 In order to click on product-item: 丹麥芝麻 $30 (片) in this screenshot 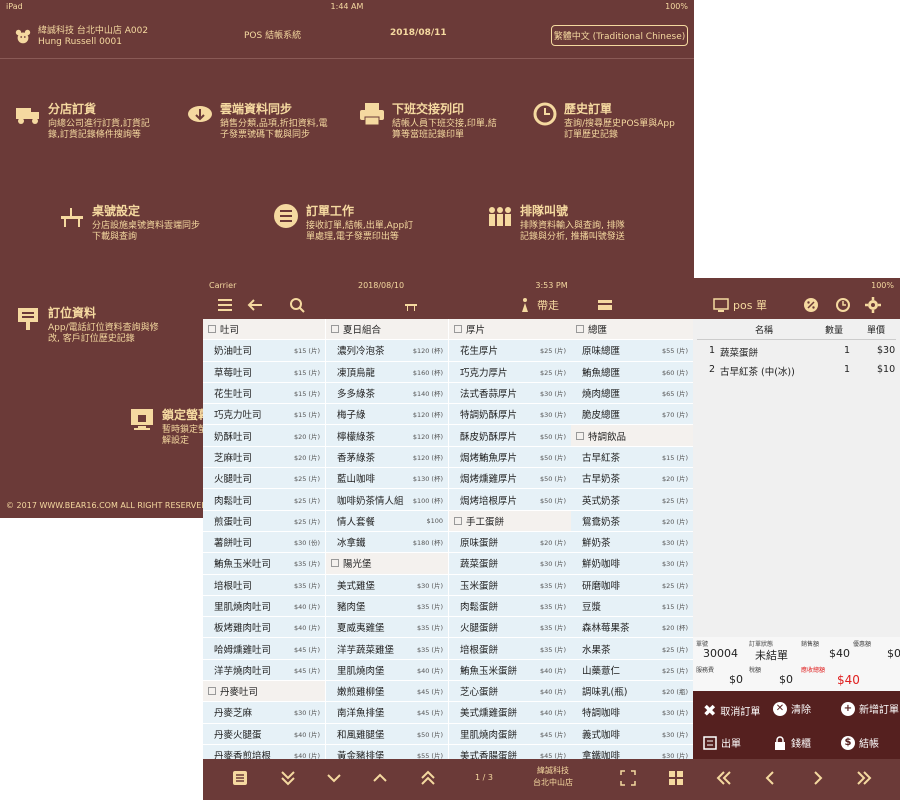, I will do `click(264, 713)`.